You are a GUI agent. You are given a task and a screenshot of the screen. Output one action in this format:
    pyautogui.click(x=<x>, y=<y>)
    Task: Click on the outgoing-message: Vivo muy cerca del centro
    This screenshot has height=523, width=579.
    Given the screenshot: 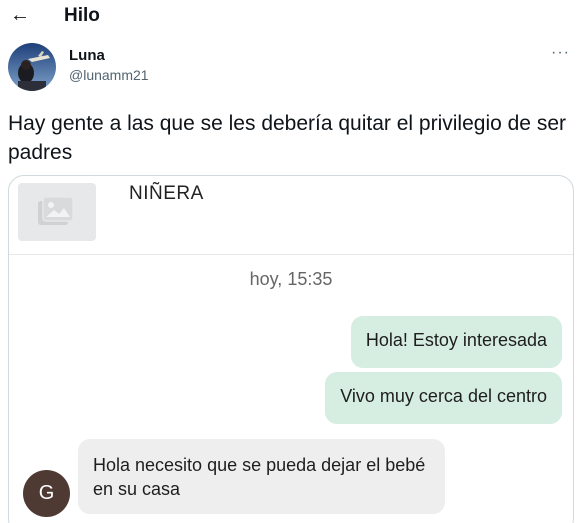 What is the action you would take?
    pyautogui.click(x=443, y=398)
    